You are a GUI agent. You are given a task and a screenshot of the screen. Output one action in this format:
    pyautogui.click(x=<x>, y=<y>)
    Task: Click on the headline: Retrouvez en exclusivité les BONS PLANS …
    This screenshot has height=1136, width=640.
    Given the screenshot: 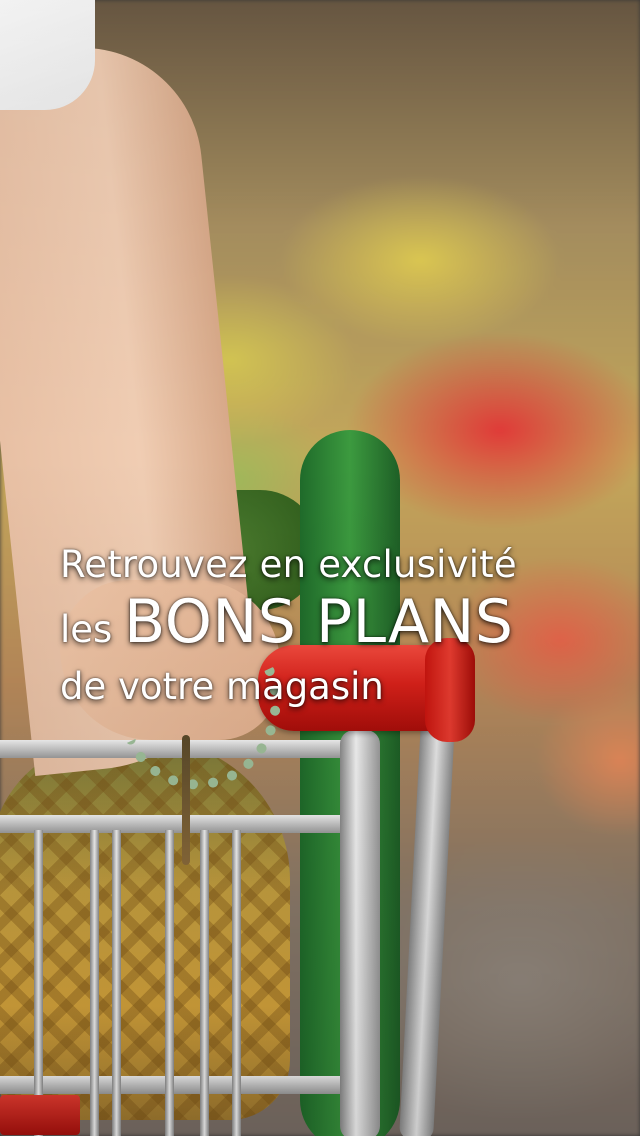 What is the action you would take?
    pyautogui.click(x=340, y=626)
    